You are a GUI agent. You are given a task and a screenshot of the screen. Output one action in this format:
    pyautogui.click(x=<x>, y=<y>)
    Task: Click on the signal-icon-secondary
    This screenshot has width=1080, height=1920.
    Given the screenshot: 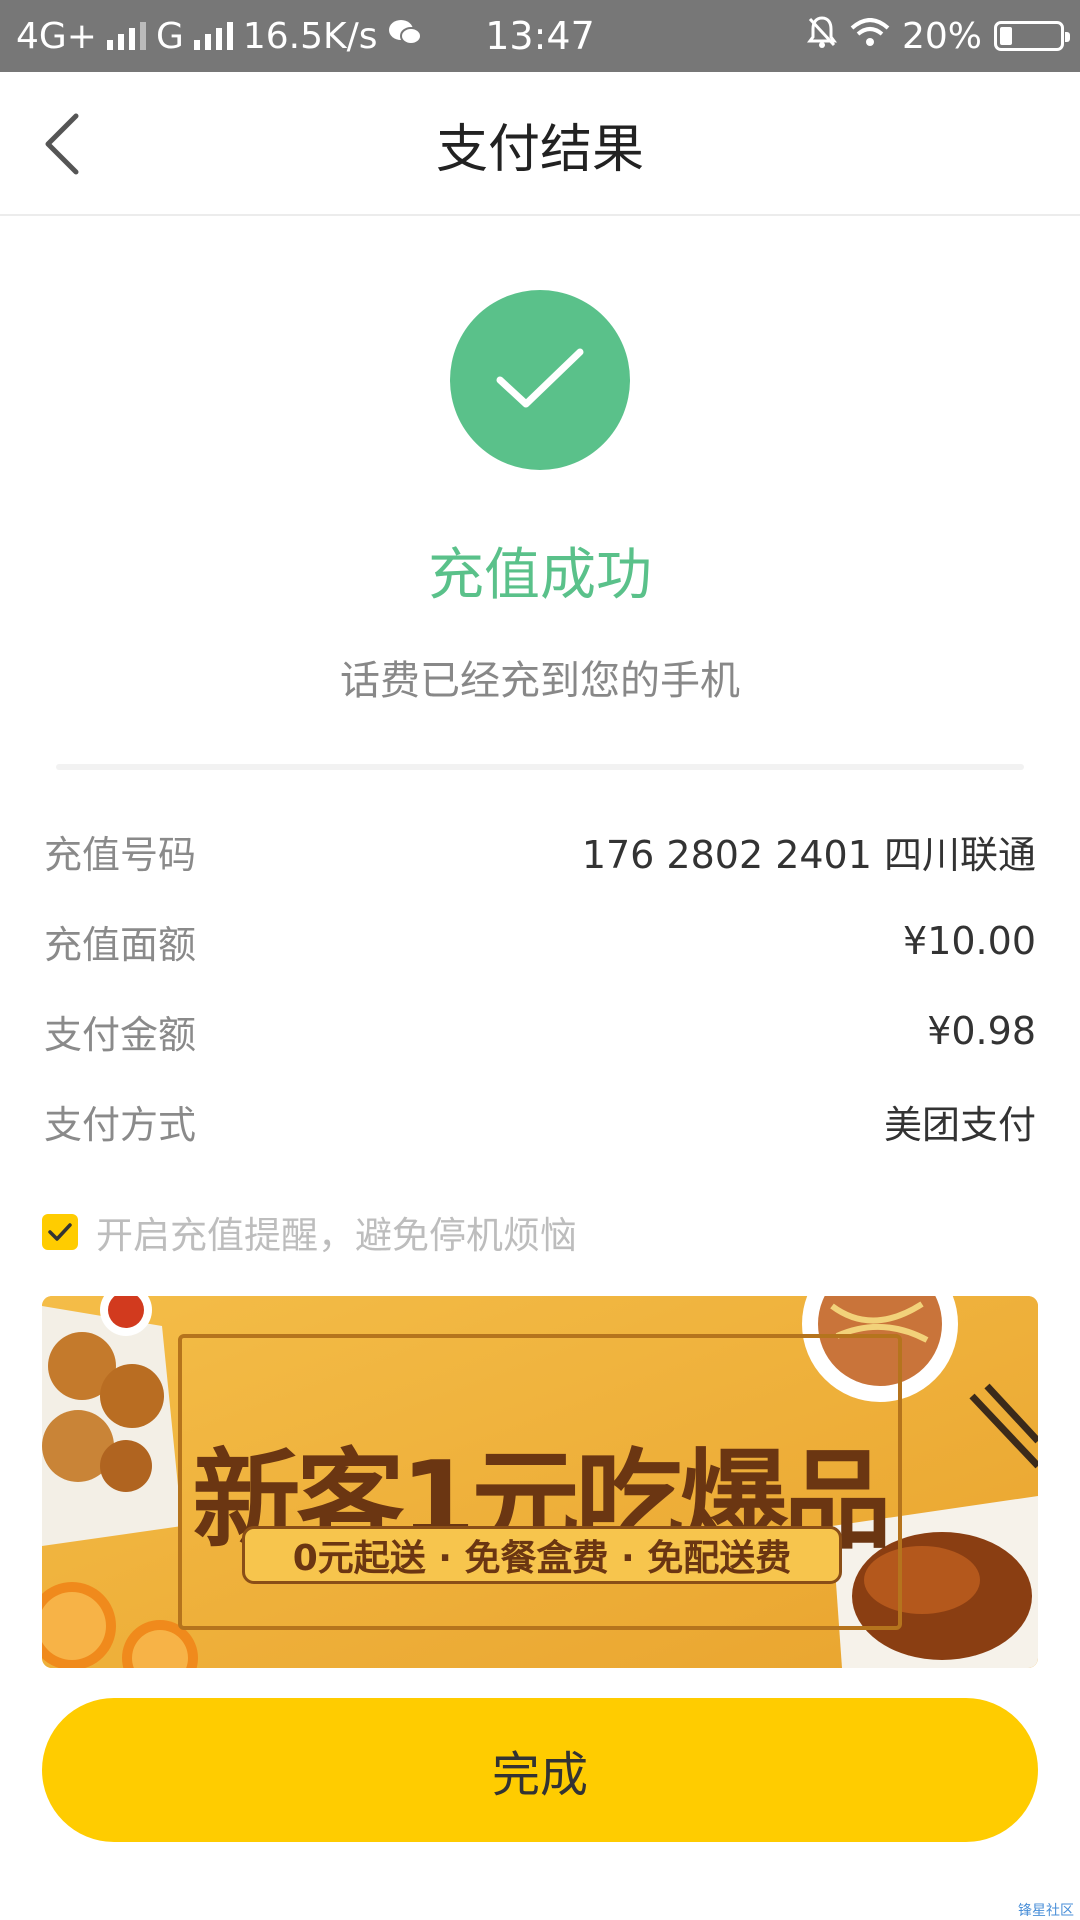 What is the action you would take?
    pyautogui.click(x=213, y=36)
    